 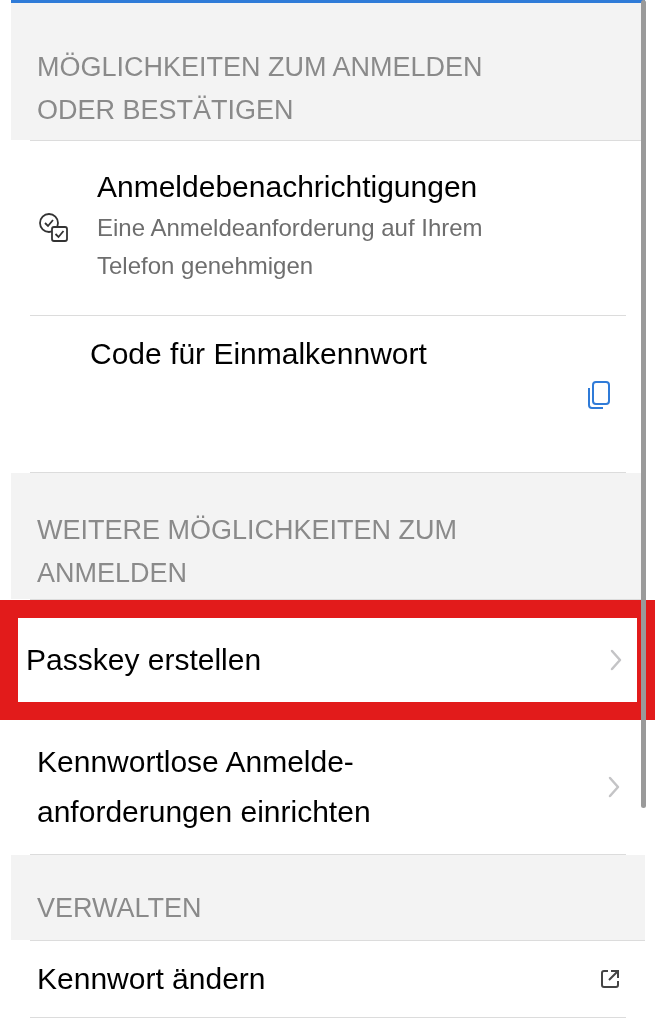 What do you see at coordinates (290, 247) in the screenshot?
I see `option-description: Eine Anmeldeanforderung auf Ihrem Telefon genehmigen` at bounding box center [290, 247].